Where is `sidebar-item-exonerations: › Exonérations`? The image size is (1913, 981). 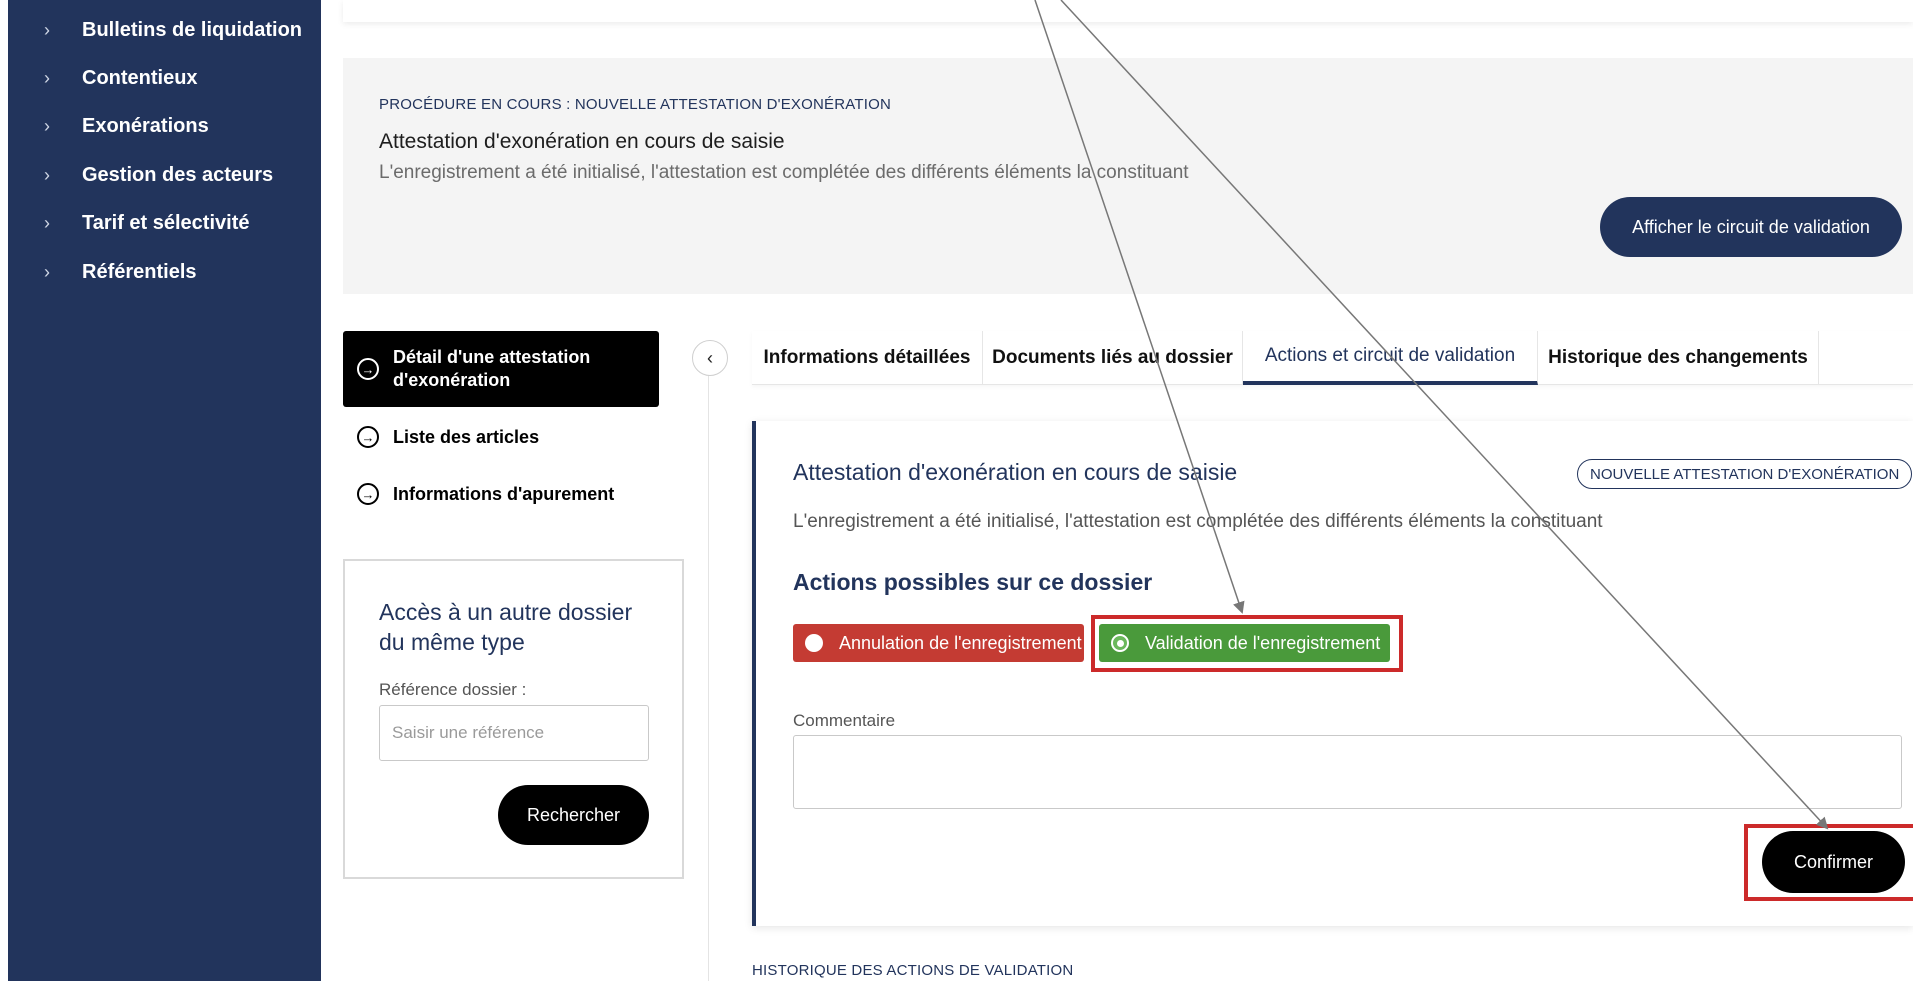
sidebar-item-exonerations: › Exonérations is located at coordinates (126, 126).